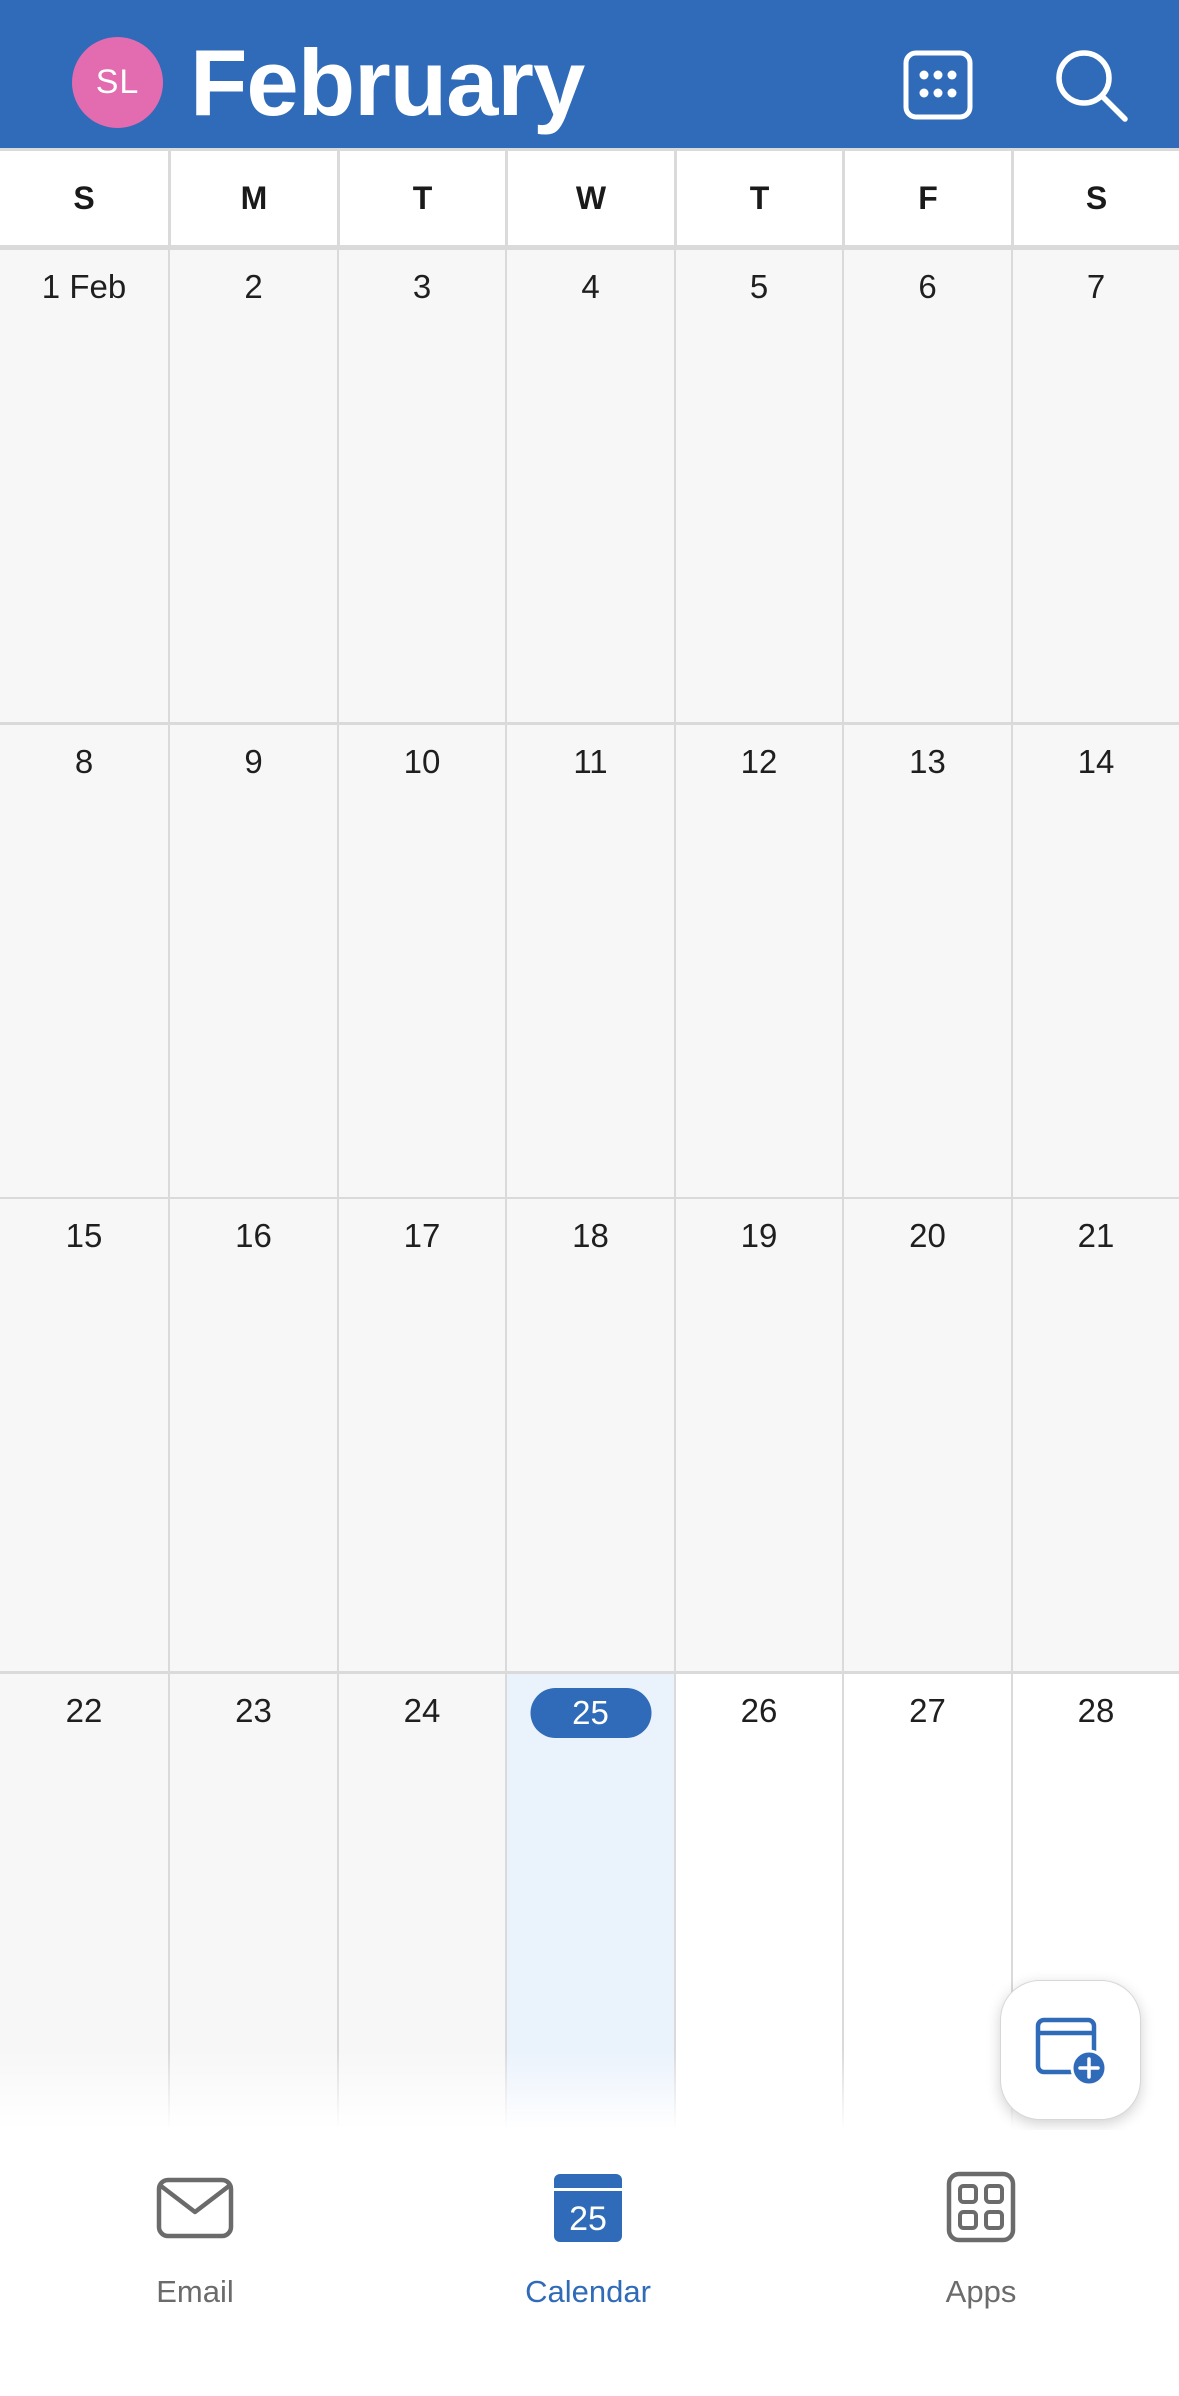 Image resolution: width=1179 pixels, height=2396 pixels. What do you see at coordinates (759, 961) in the screenshot?
I see `day-cell: 12` at bounding box center [759, 961].